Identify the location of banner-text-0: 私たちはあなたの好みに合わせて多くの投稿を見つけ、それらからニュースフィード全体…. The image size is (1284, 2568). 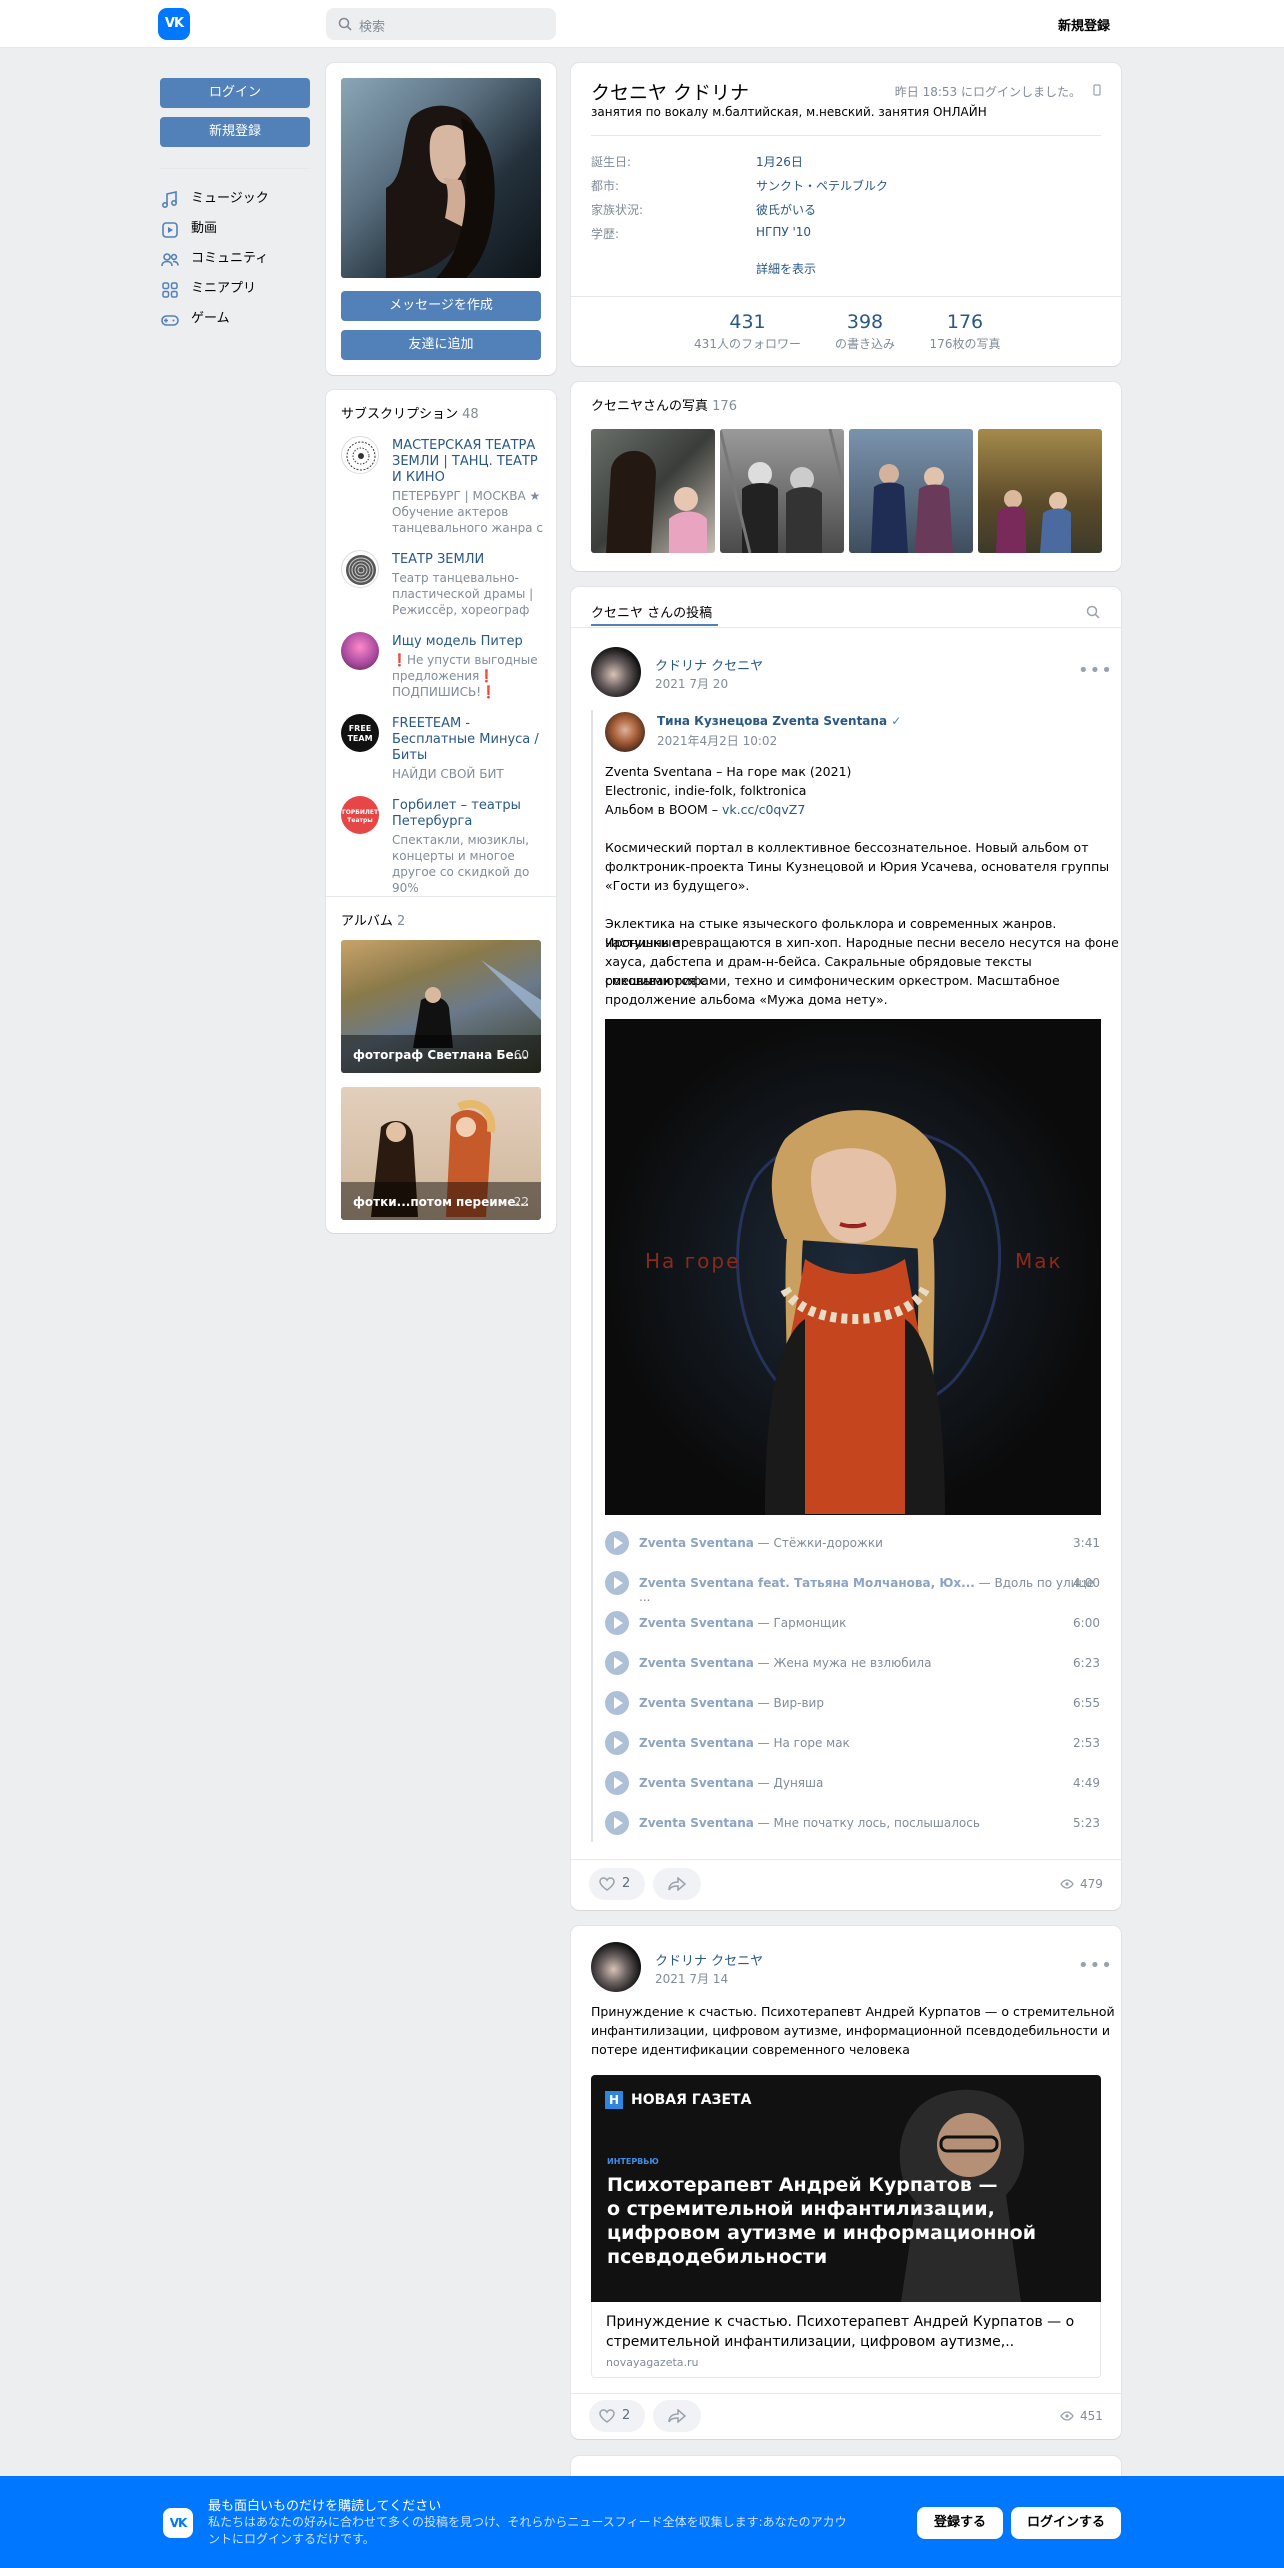
(527, 2522).